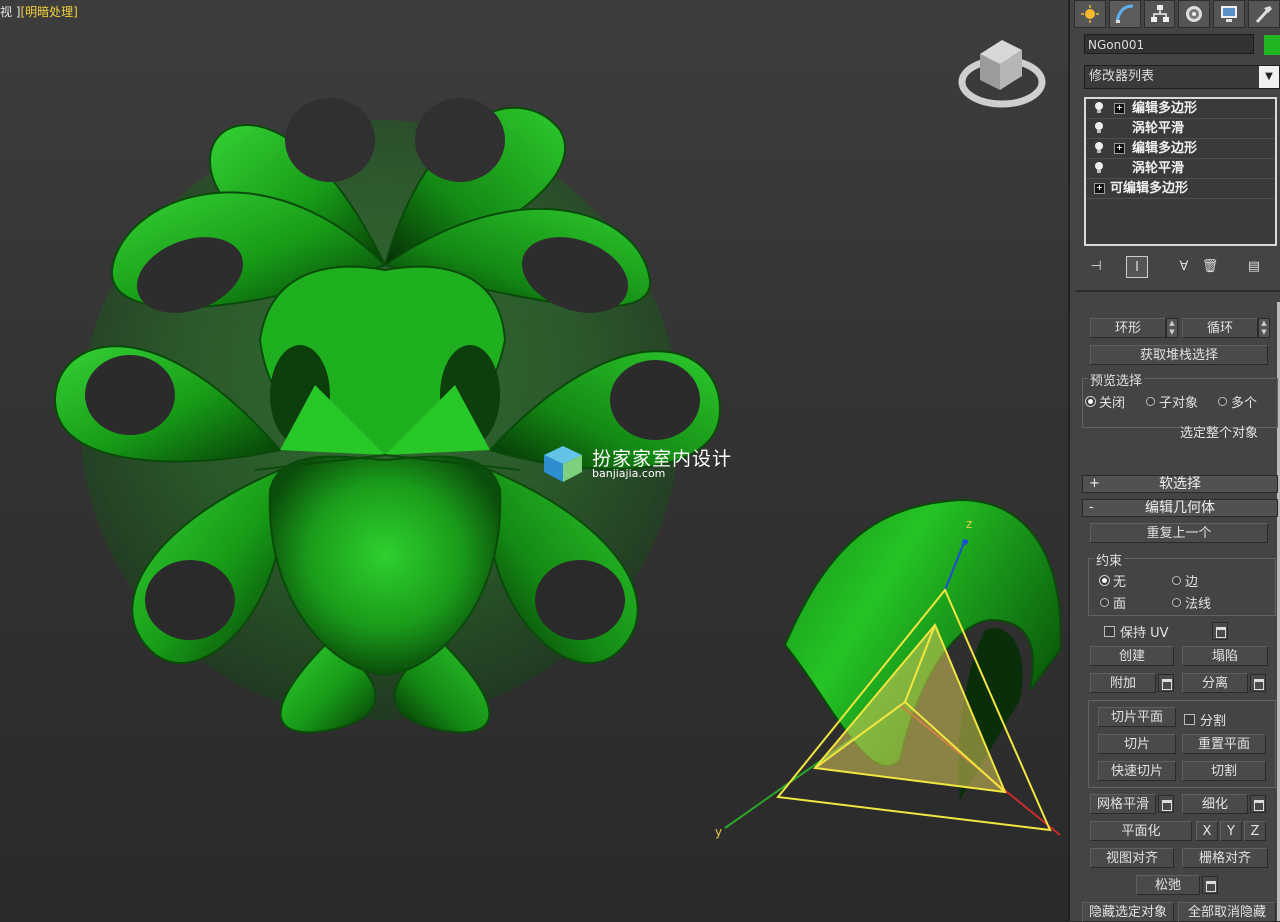  Describe the element at coordinates (1096, 266) in the screenshot. I see `pin-stack-icon: ⊣` at that location.